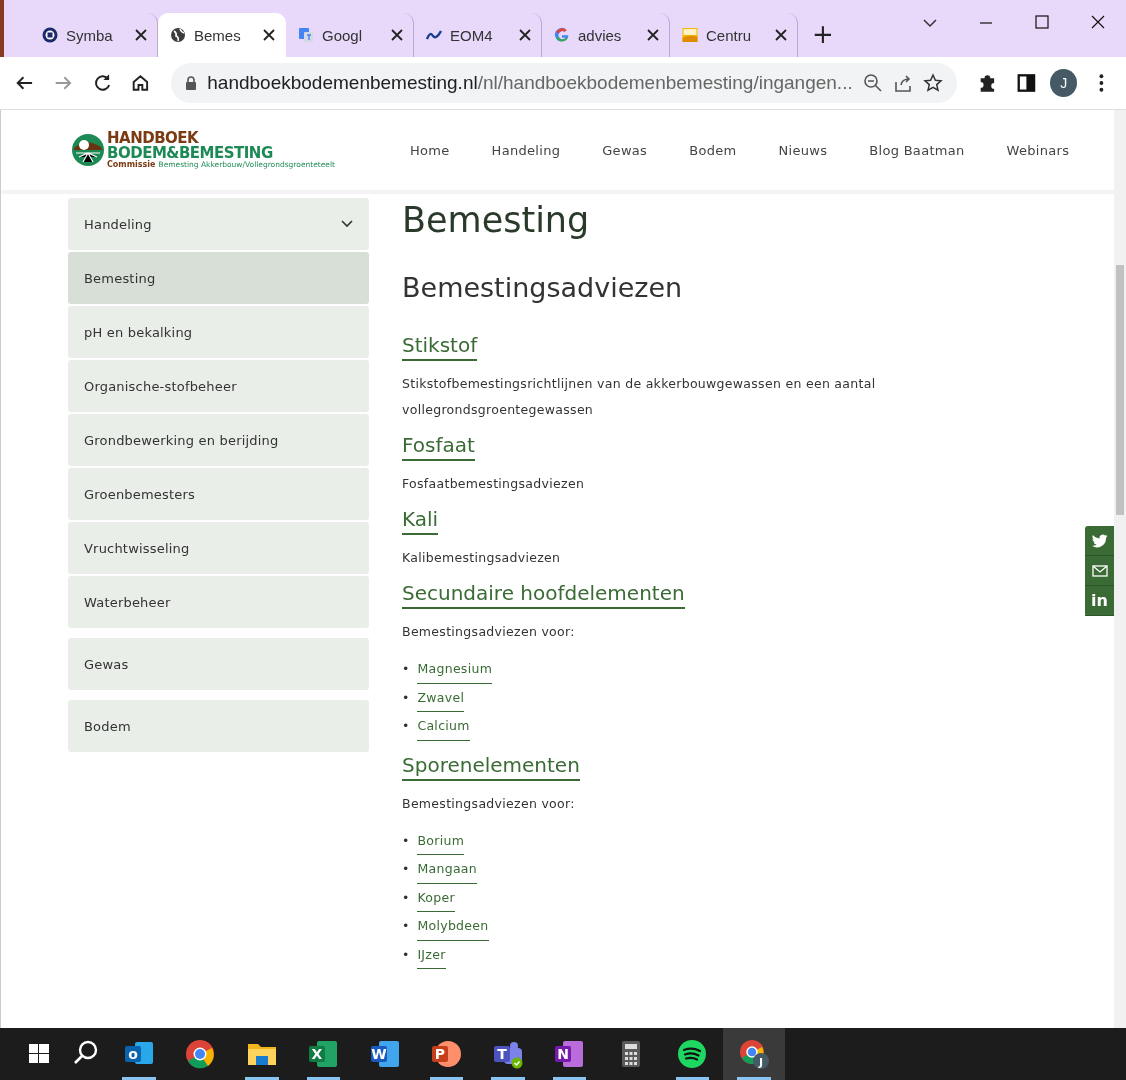 This screenshot has height=1080, width=1126. I want to click on taskbar-app: o, so click(139, 1054).